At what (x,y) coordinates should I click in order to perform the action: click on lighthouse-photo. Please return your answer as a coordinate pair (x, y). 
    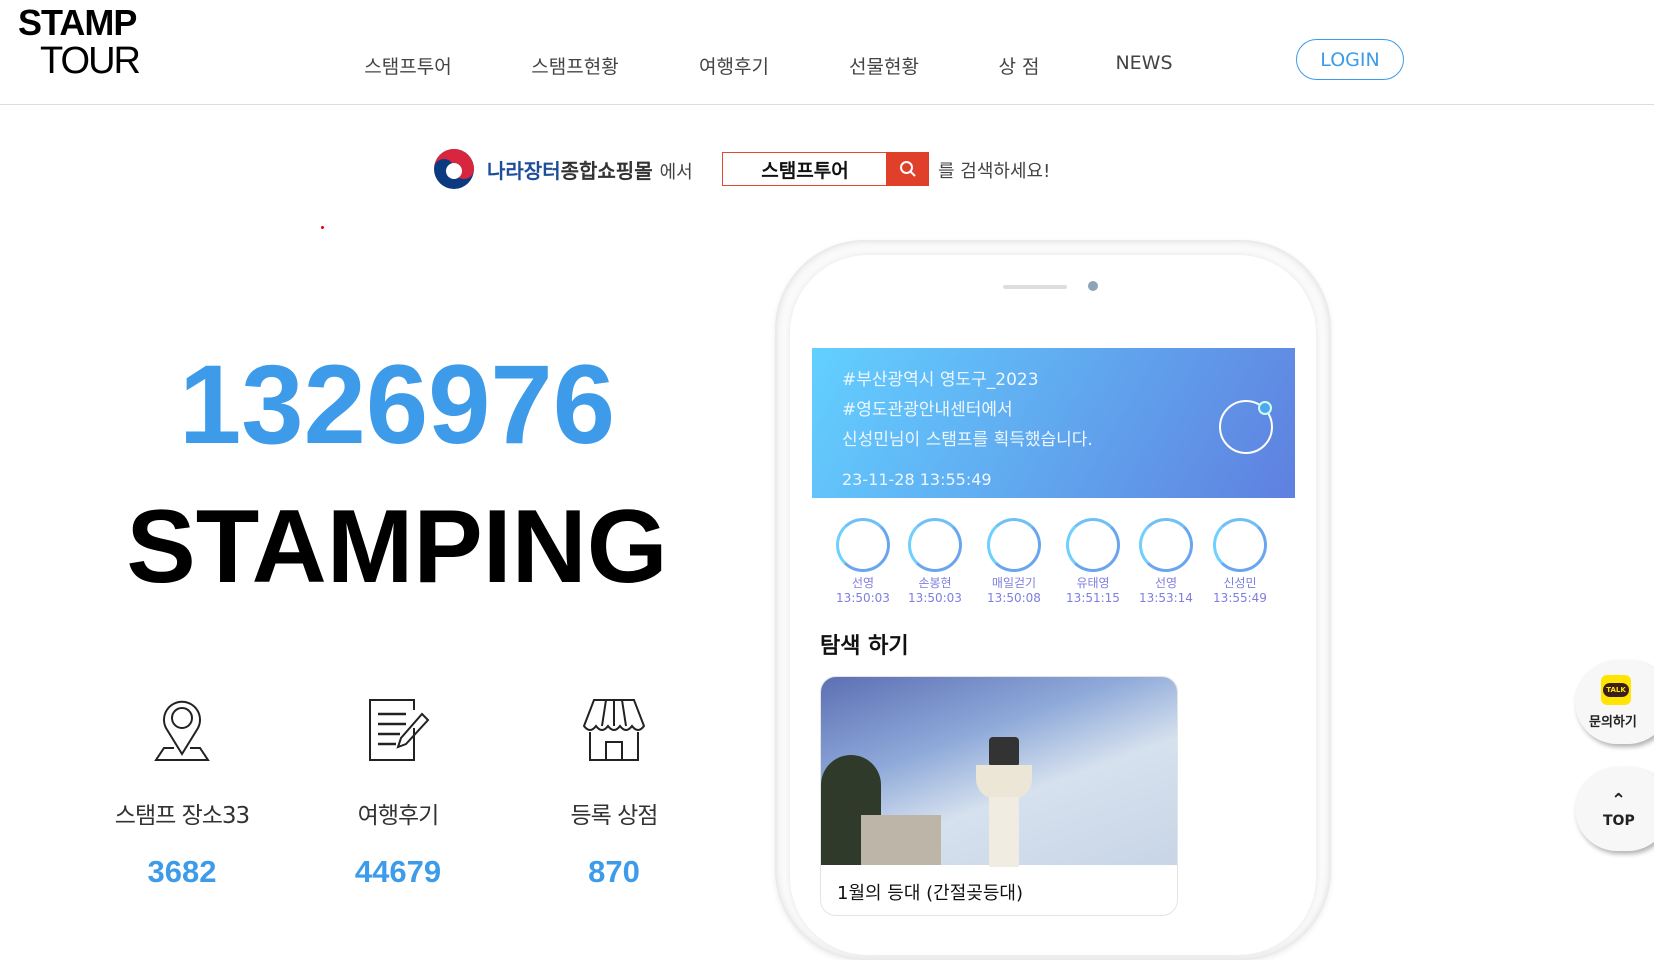
    Looking at the image, I should click on (999, 772).